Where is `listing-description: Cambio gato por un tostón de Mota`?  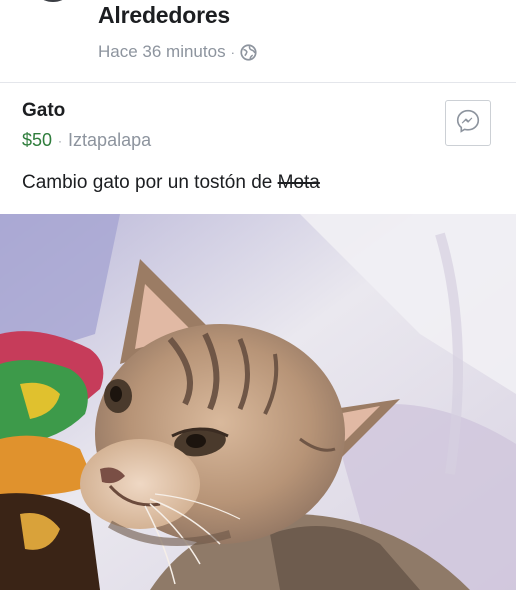
listing-description: Cambio gato por un tostón de Mota is located at coordinates (171, 183).